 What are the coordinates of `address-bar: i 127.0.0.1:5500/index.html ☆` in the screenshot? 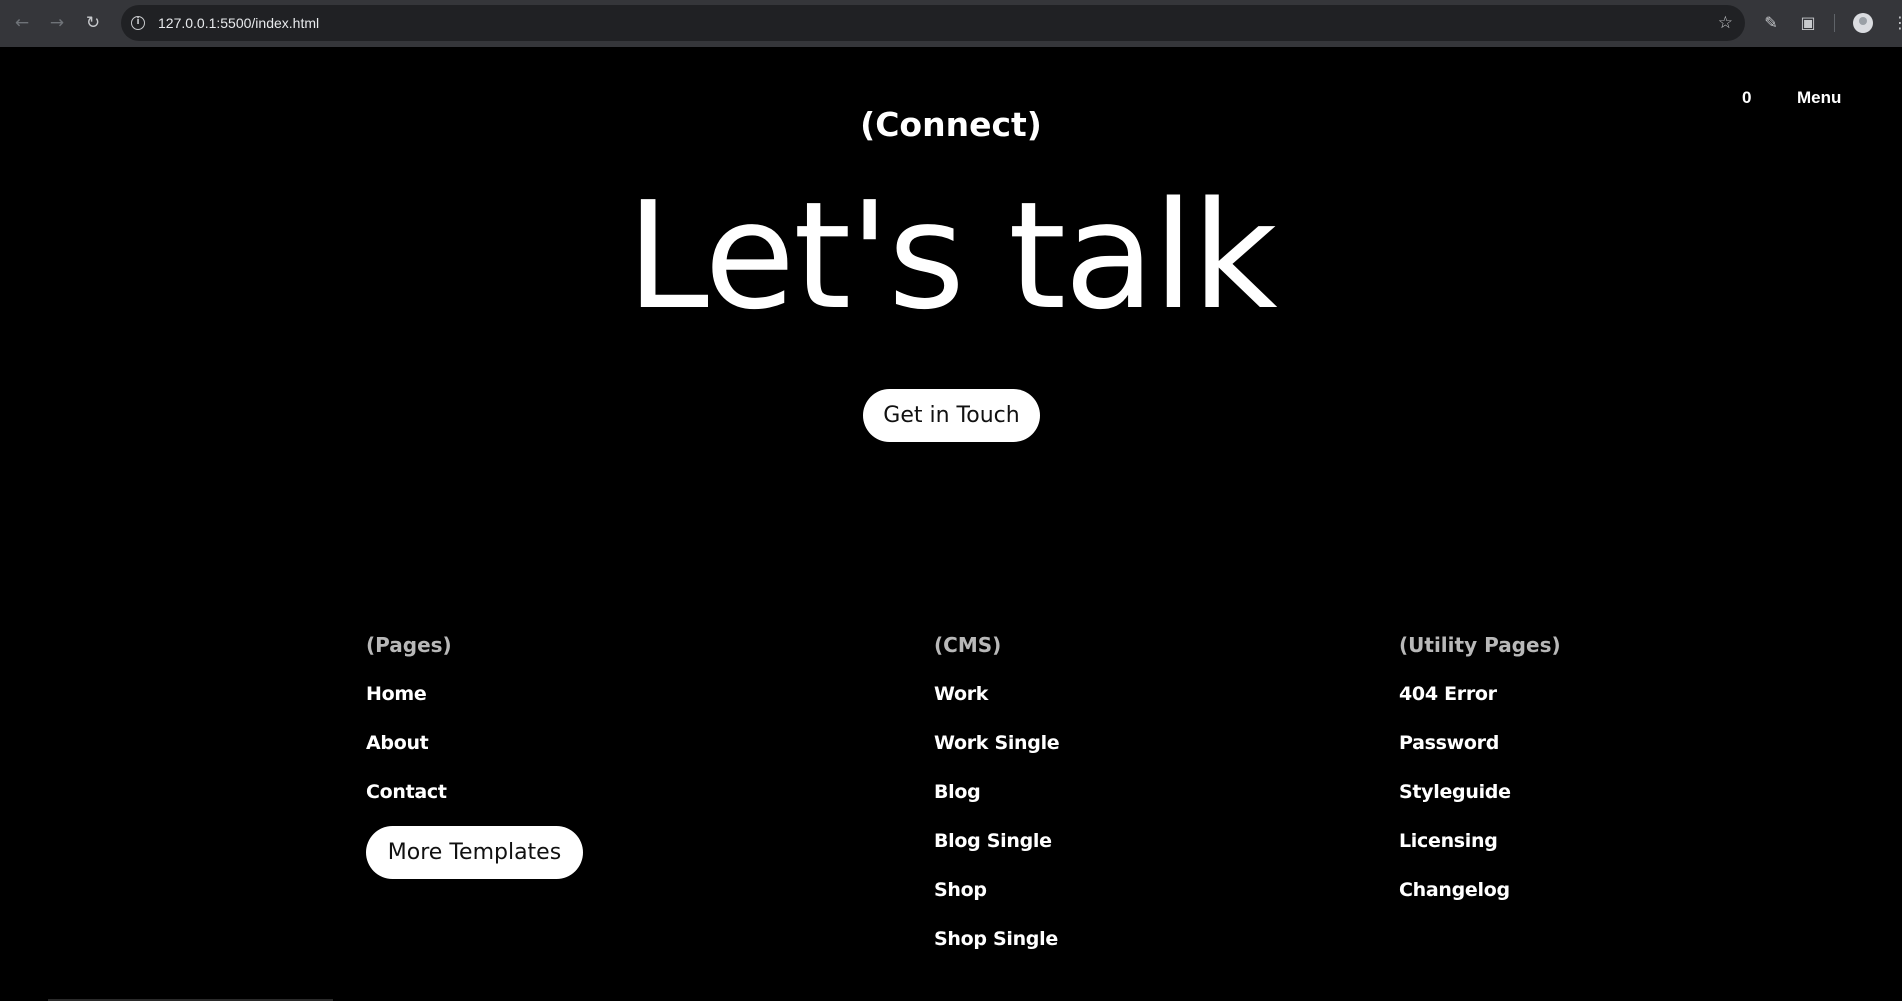 It's located at (933, 23).